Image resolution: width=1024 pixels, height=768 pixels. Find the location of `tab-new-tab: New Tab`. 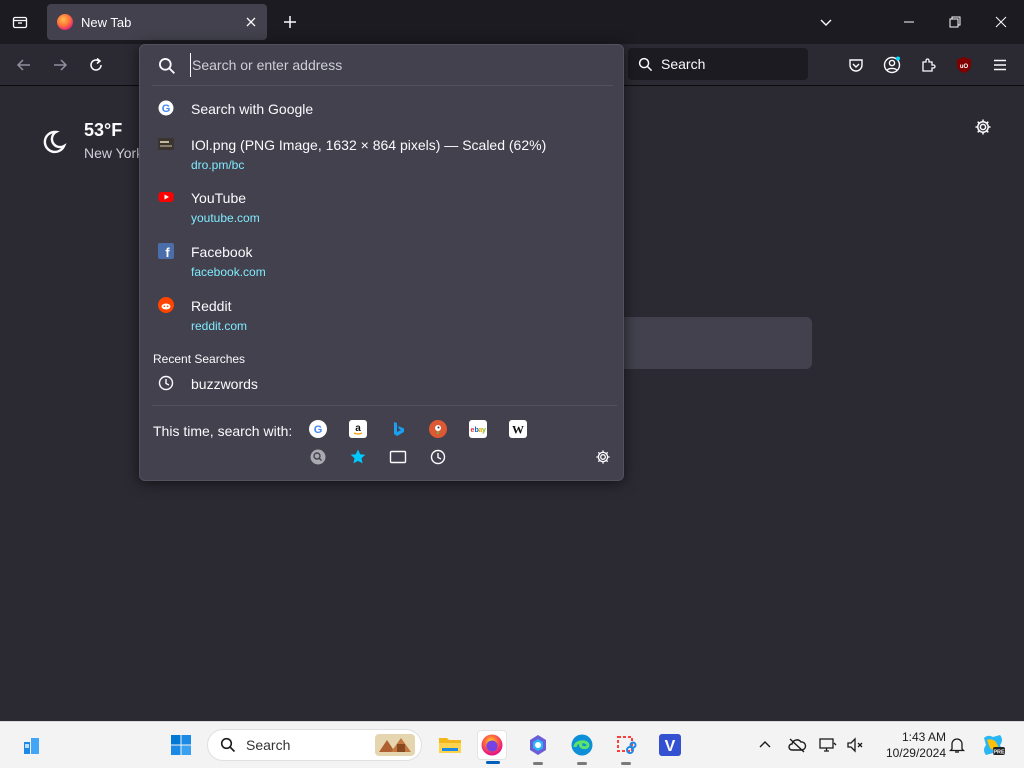

tab-new-tab: New Tab is located at coordinates (157, 22).